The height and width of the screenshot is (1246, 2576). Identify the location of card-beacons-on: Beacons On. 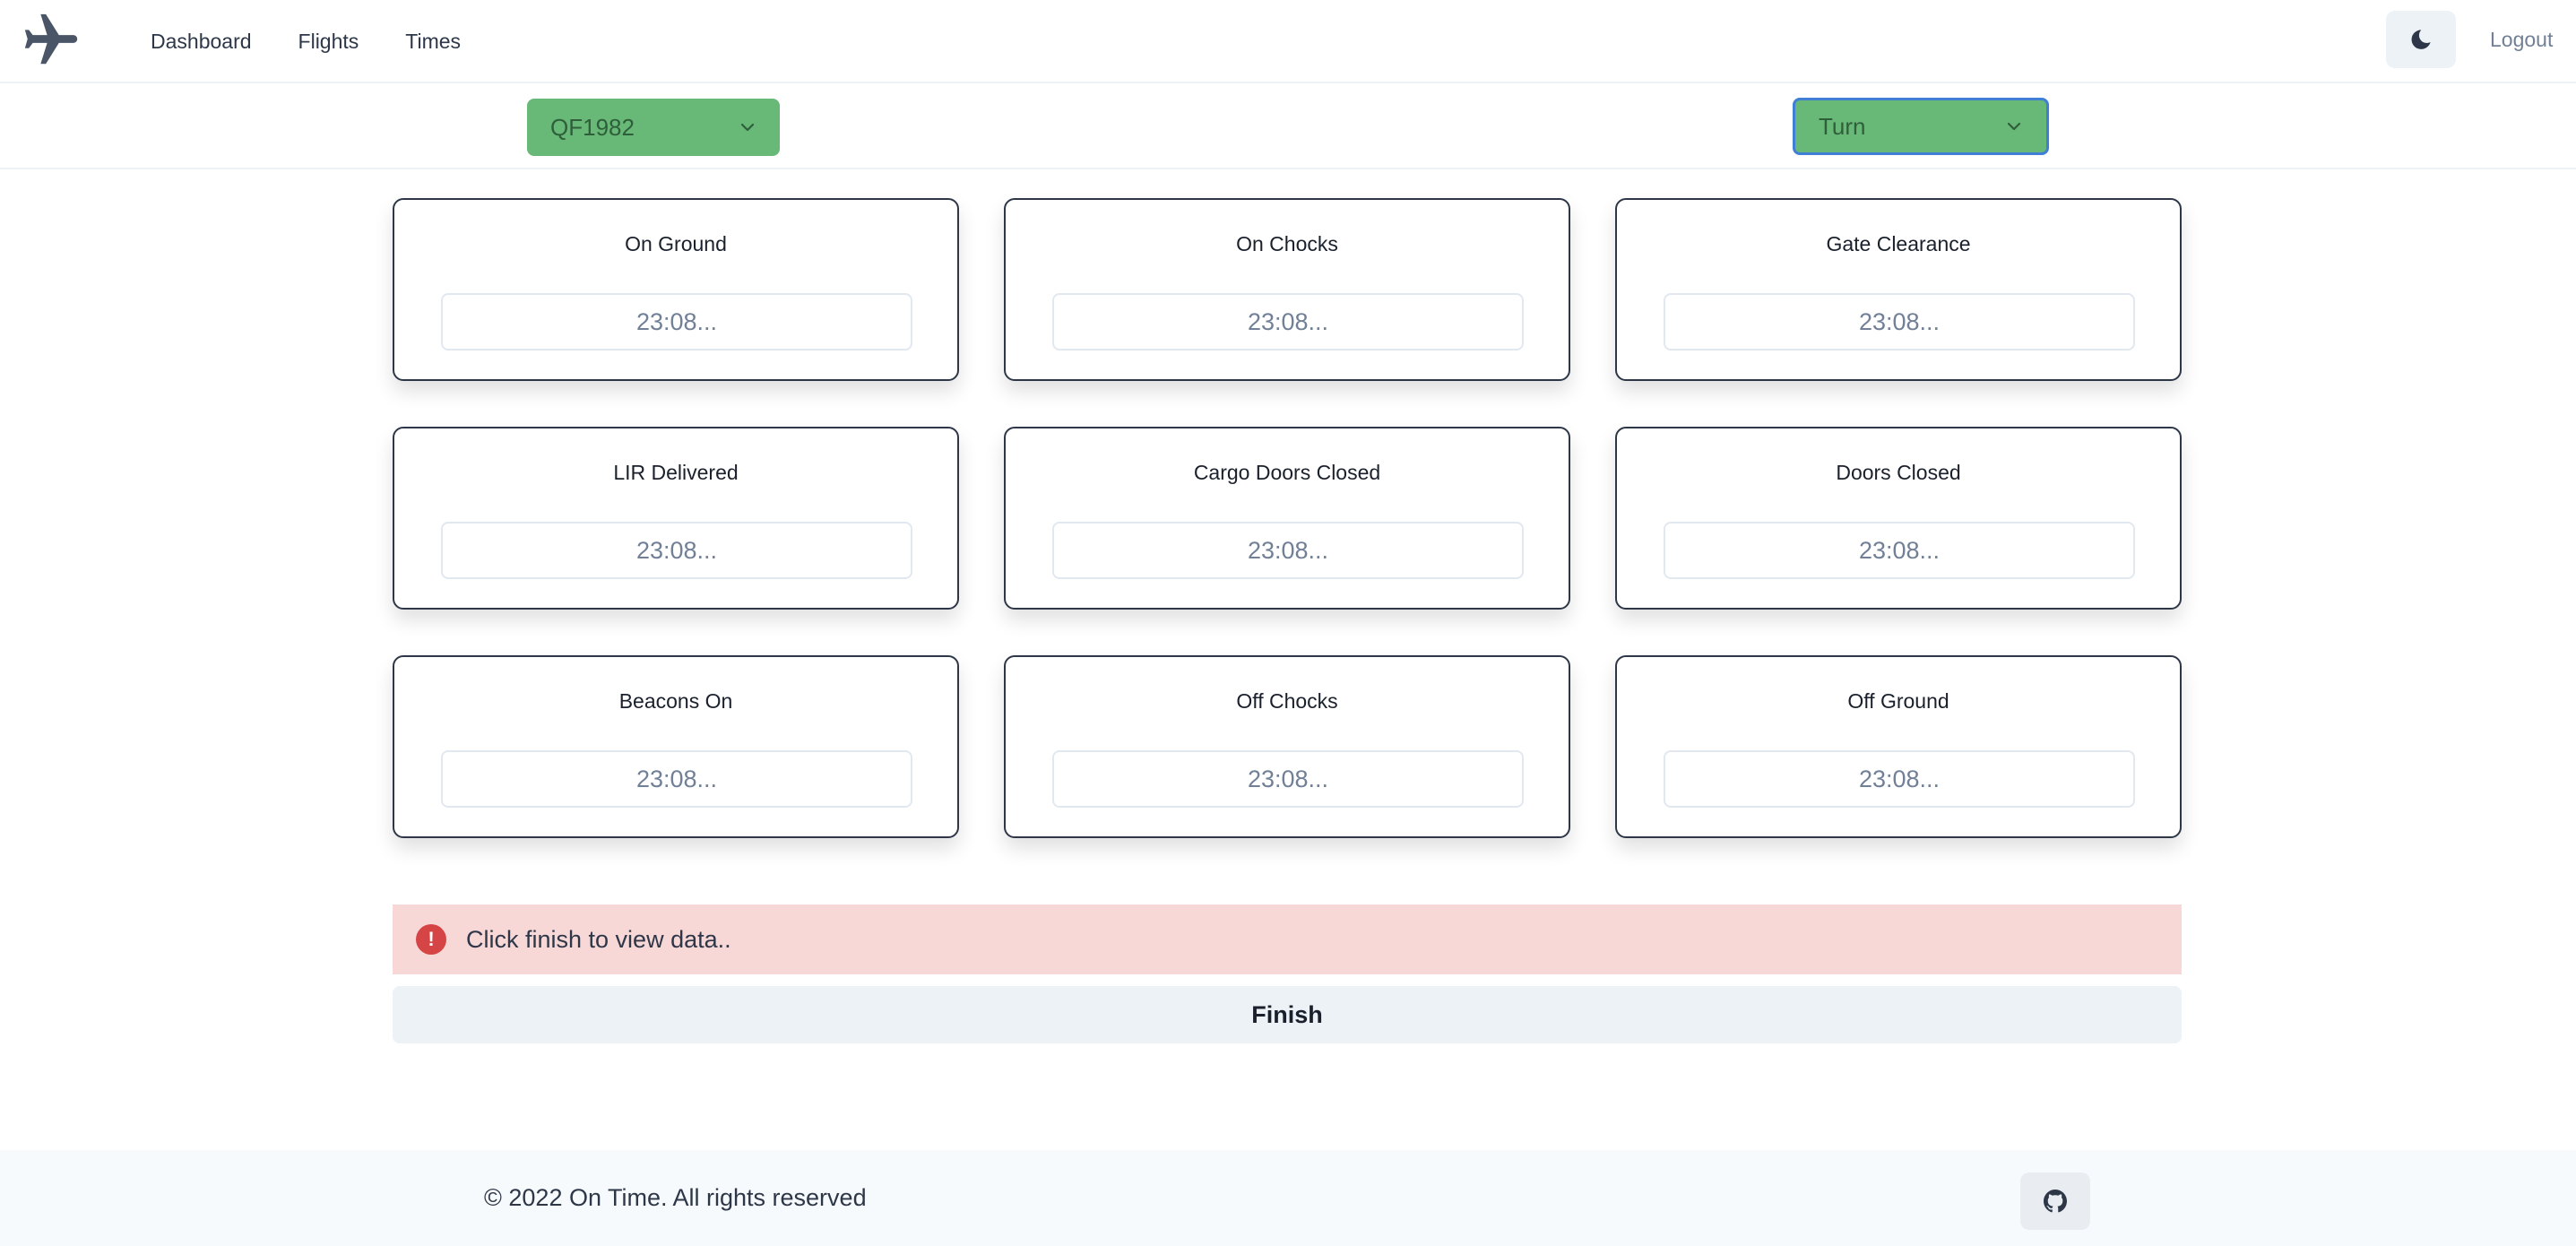
(676, 747).